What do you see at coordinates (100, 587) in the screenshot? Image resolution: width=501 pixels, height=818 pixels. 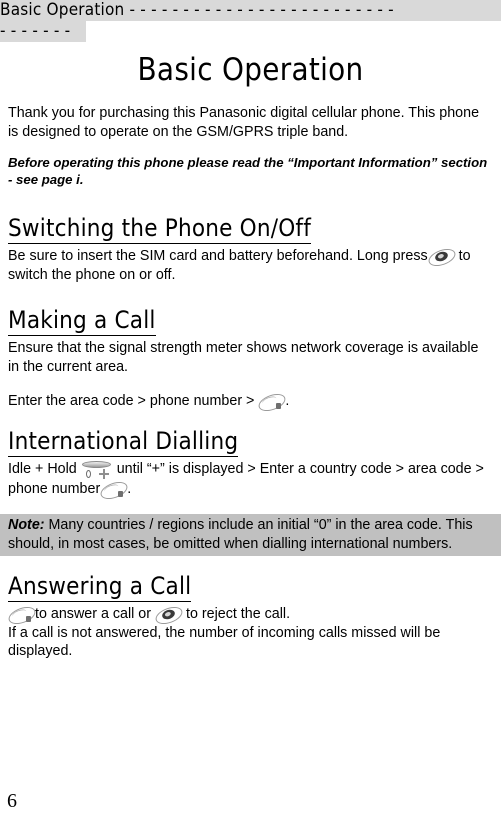 I see `heading-answering-a-call-text: Answering a Call` at bounding box center [100, 587].